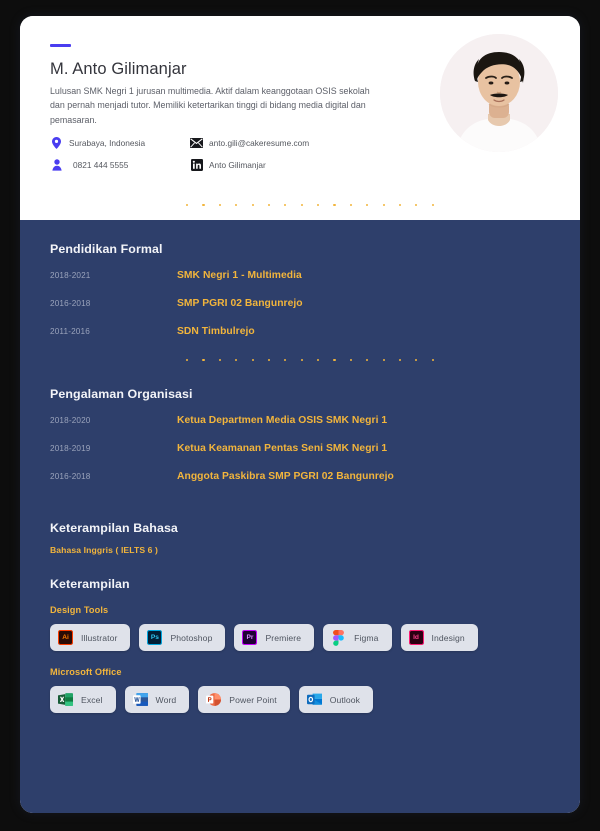 This screenshot has width=600, height=831. I want to click on entry-title: SMP PGRI 02 Bangunrejo, so click(240, 303).